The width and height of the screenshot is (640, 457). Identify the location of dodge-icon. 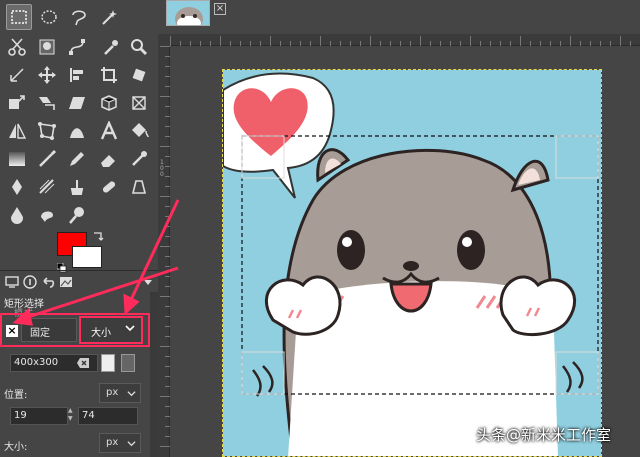
(77, 215).